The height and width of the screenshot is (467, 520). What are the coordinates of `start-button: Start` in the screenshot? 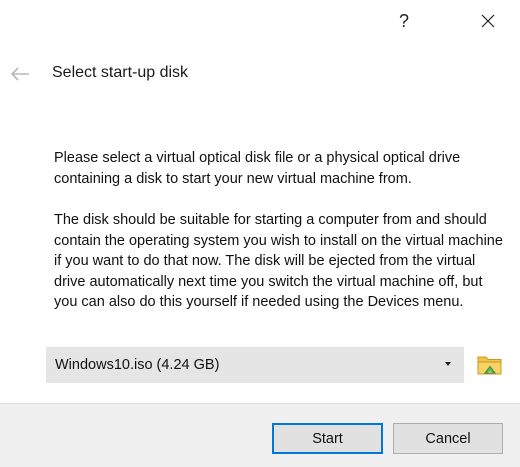 It's located at (327, 438).